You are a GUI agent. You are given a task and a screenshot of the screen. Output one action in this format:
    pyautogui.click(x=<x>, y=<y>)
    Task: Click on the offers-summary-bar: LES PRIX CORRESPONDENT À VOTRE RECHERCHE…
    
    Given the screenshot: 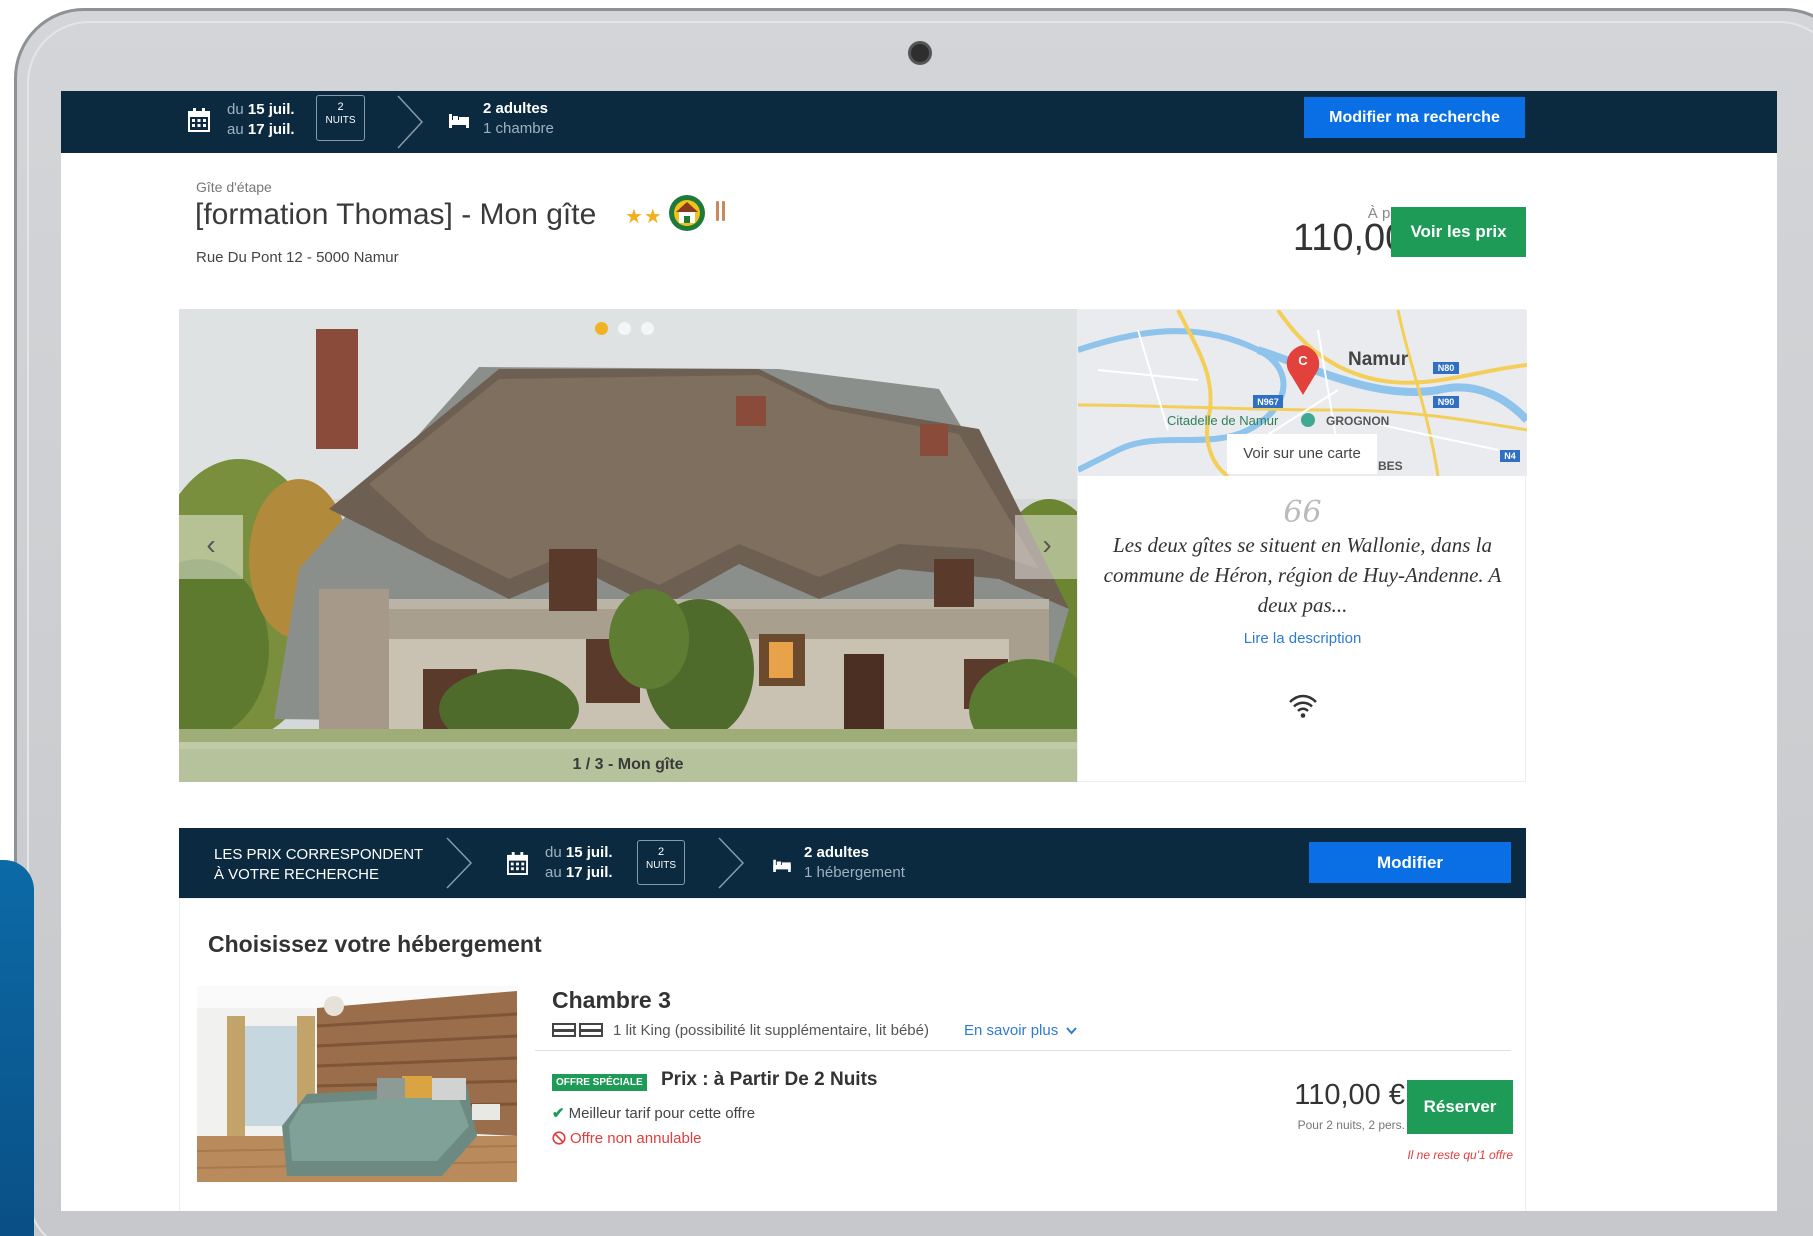 What is the action you would take?
    pyautogui.click(x=852, y=863)
    